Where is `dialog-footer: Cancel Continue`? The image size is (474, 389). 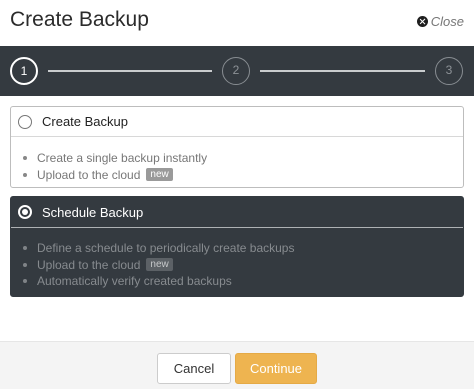 dialog-footer: Cancel Continue is located at coordinates (237, 365).